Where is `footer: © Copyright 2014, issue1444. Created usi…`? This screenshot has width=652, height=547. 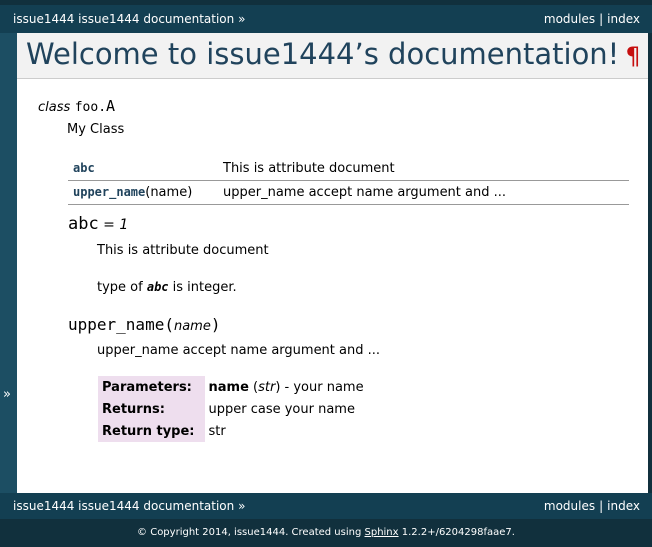 footer: © Copyright 2014, issue1444. Created usi… is located at coordinates (326, 532).